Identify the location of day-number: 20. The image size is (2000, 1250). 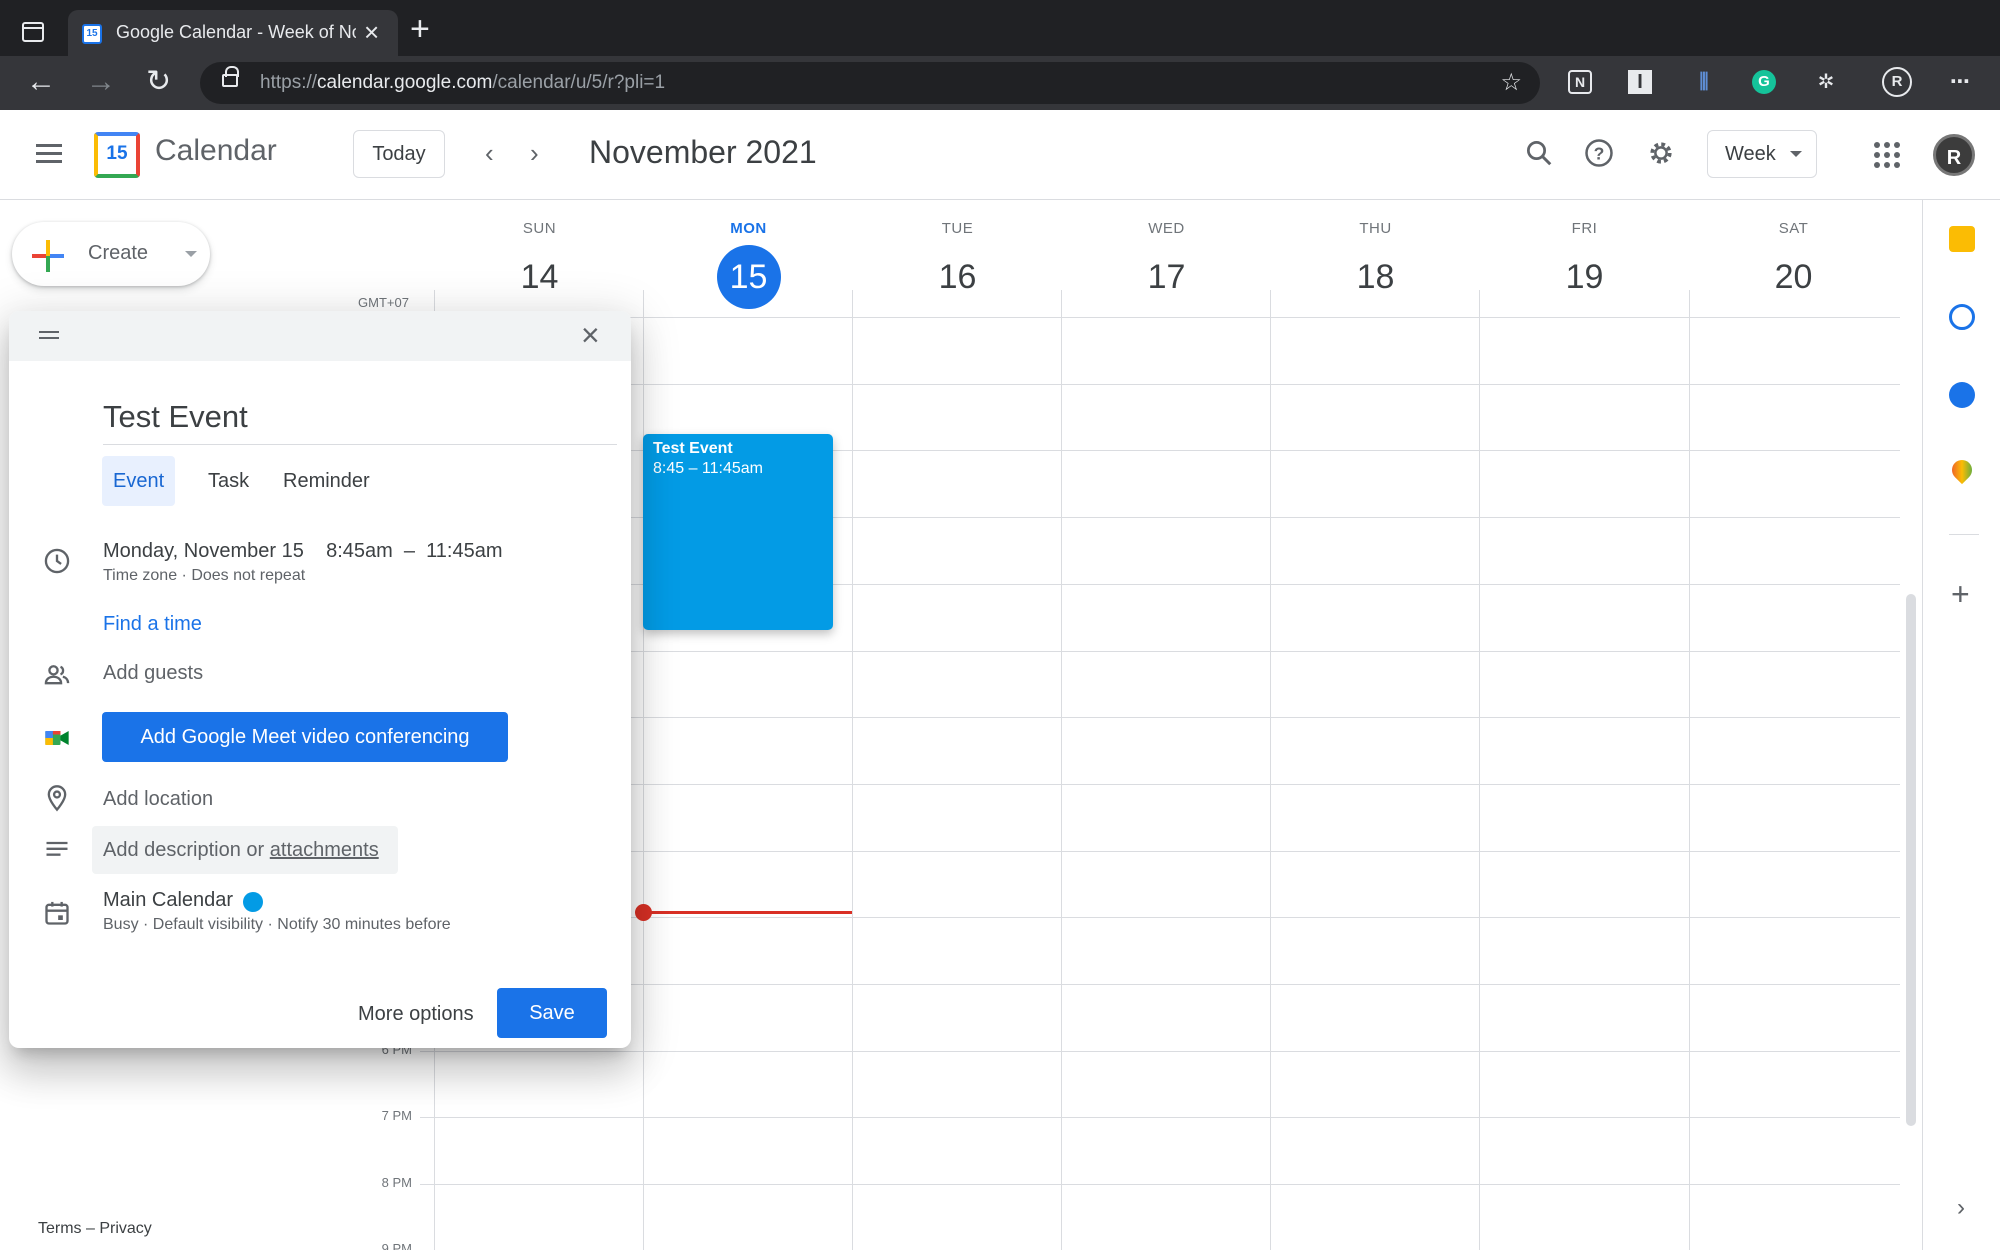
(1794, 277).